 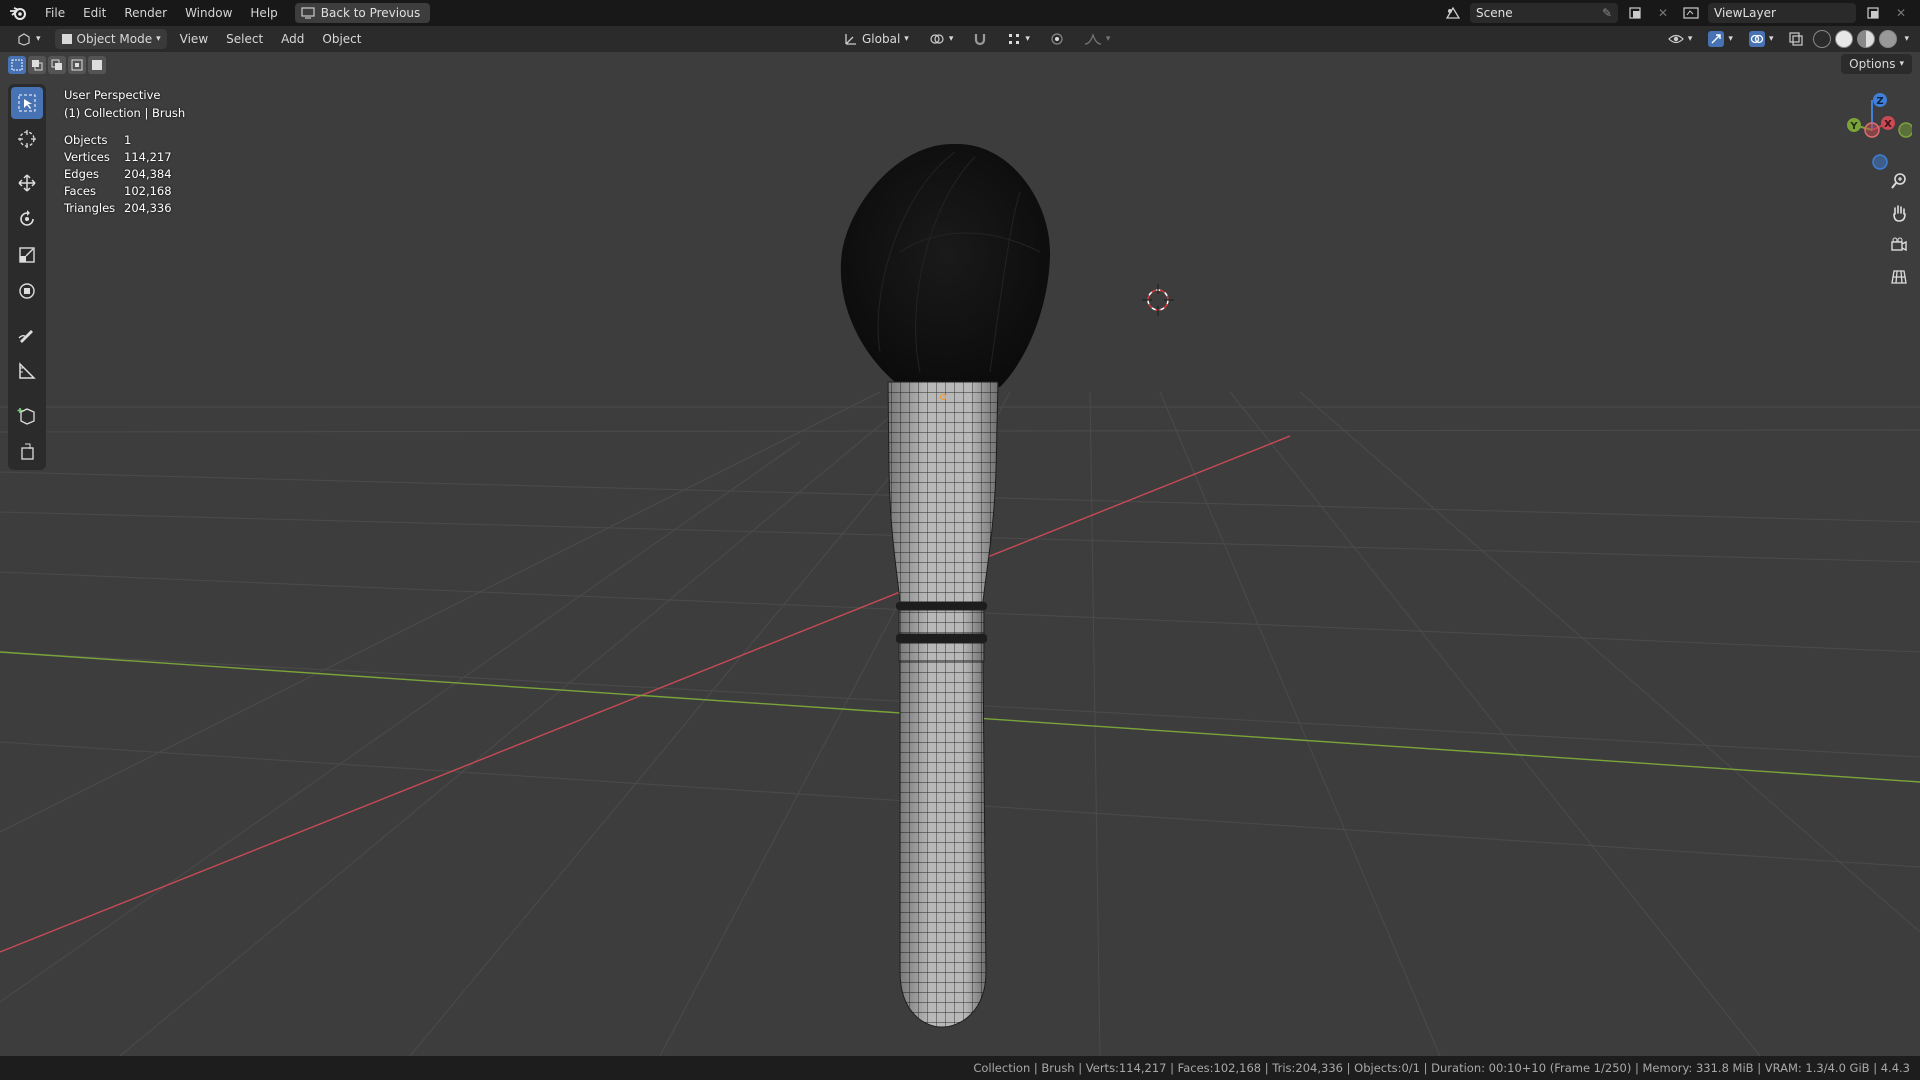 I want to click on stat-value: 102,168, so click(x=148, y=191).